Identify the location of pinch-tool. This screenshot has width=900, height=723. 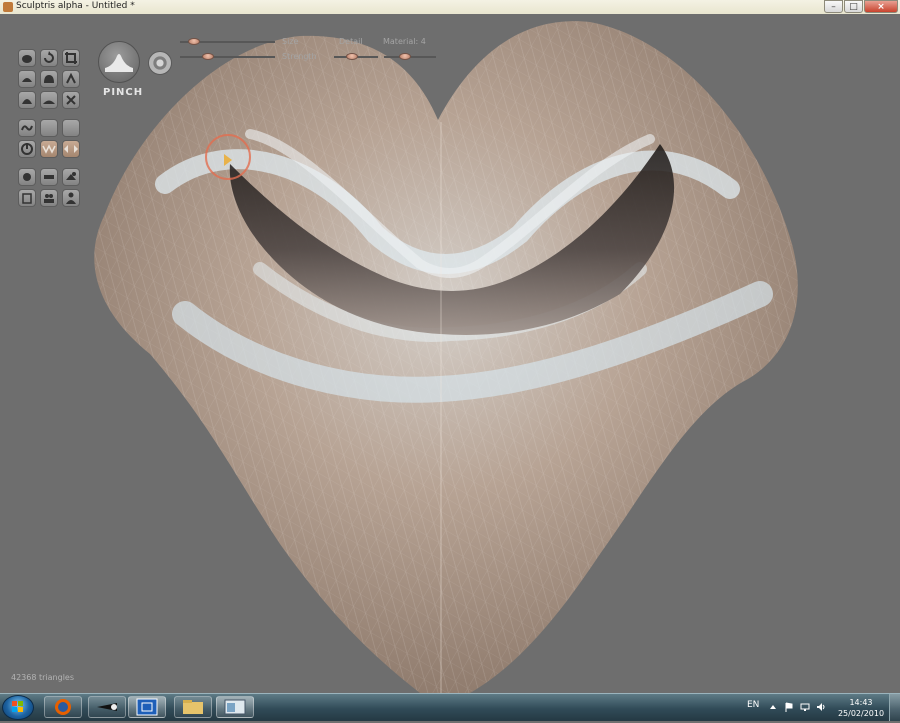
(49, 149).